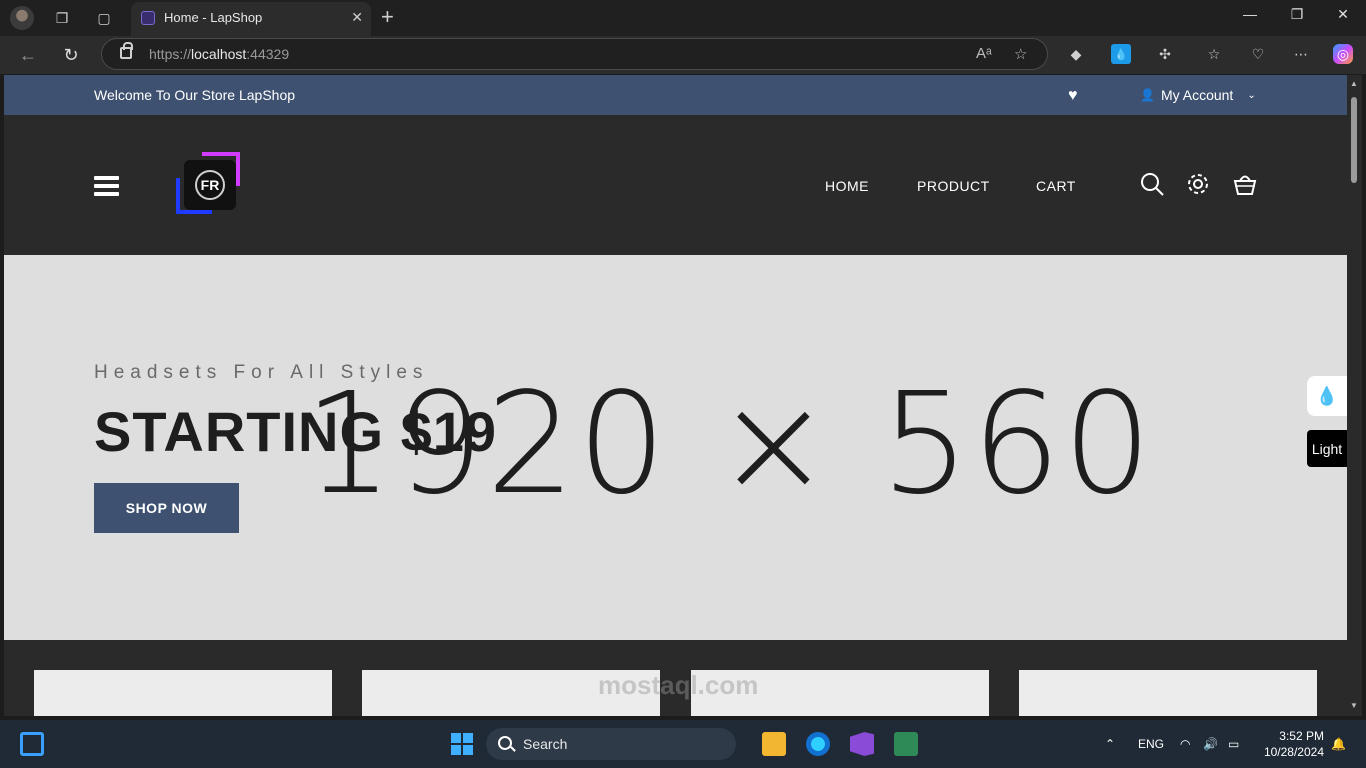 The image size is (1366, 768). Describe the element at coordinates (678, 685) in the screenshot. I see `watermark-text: mostaql.com` at that location.